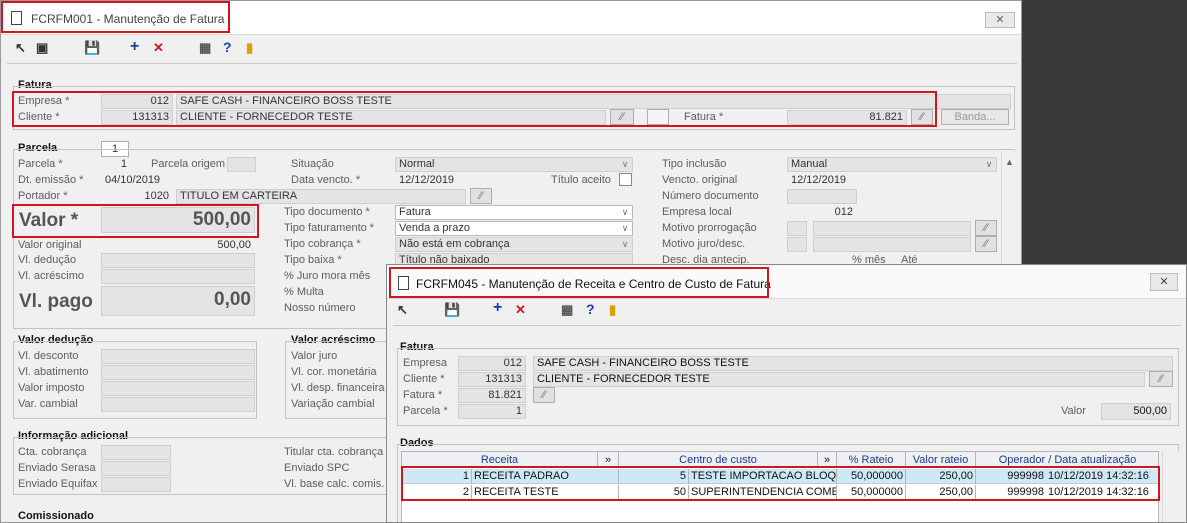  What do you see at coordinates (423, 395) in the screenshot?
I see `dialog-fatura-label: Fatura *` at bounding box center [423, 395].